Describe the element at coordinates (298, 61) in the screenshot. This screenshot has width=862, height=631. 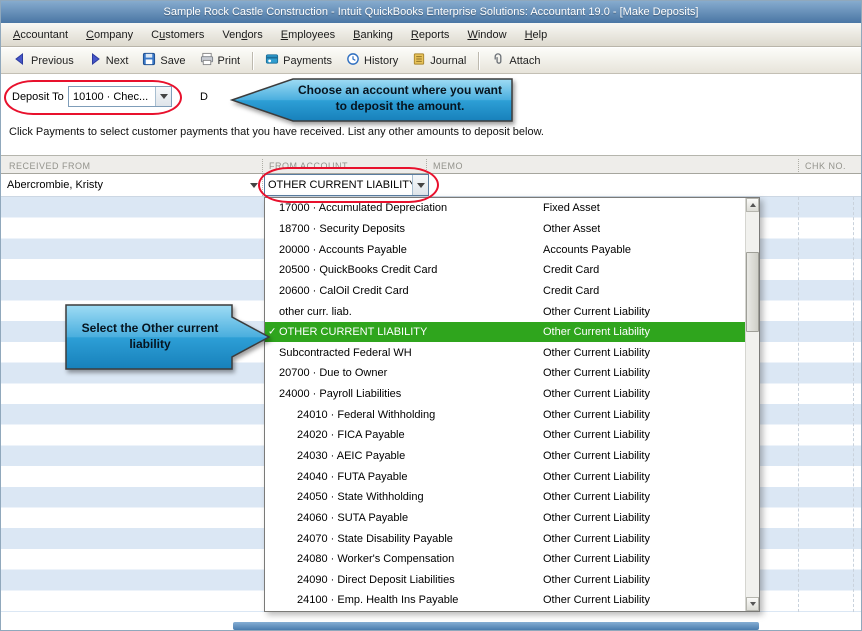
I see `payments-button: Payments` at that location.